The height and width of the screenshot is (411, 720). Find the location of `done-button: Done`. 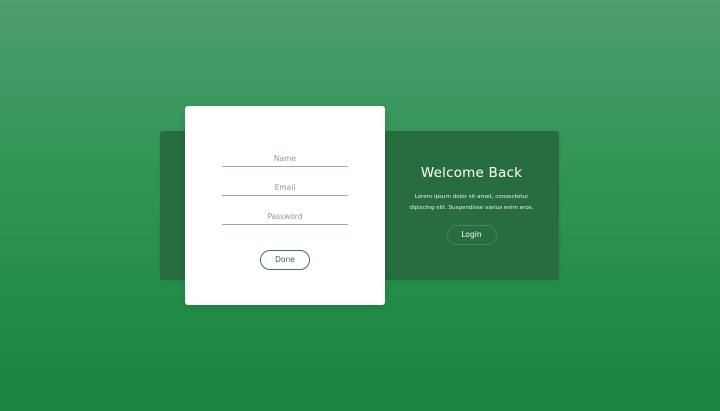

done-button: Done is located at coordinates (285, 260).